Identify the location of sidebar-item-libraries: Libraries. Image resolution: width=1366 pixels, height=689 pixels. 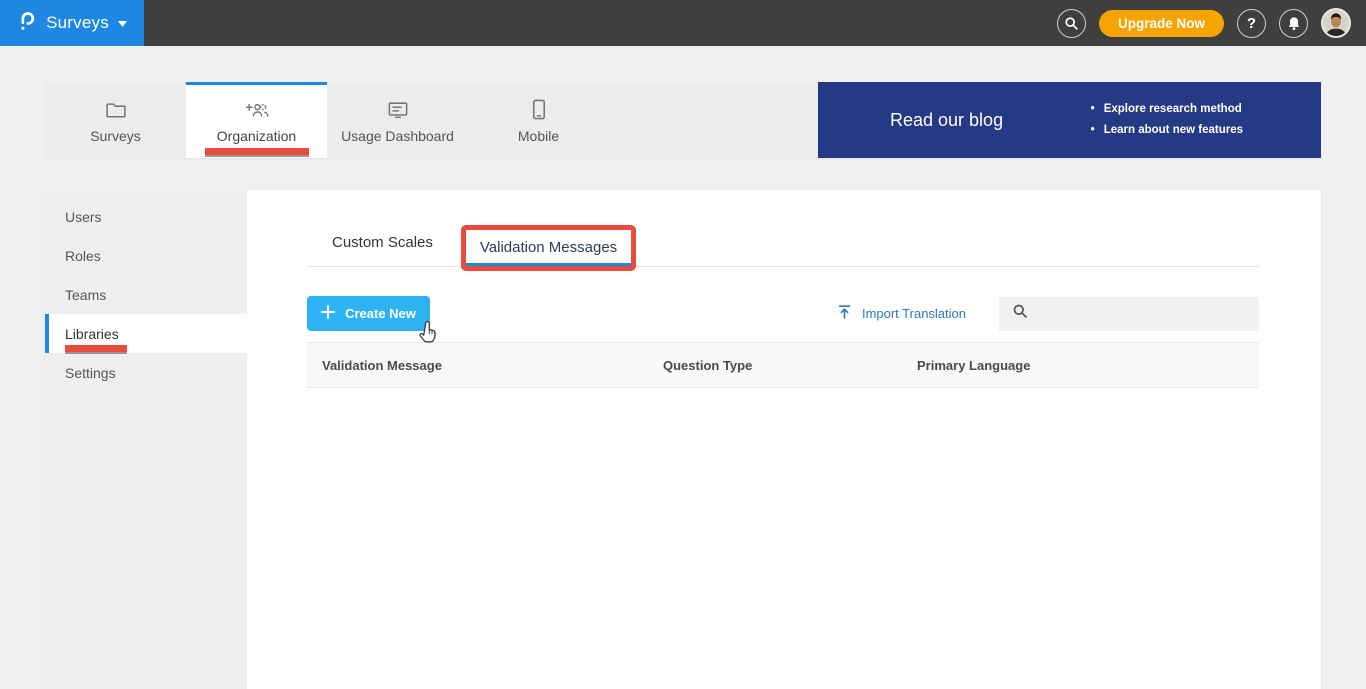
(146, 333).